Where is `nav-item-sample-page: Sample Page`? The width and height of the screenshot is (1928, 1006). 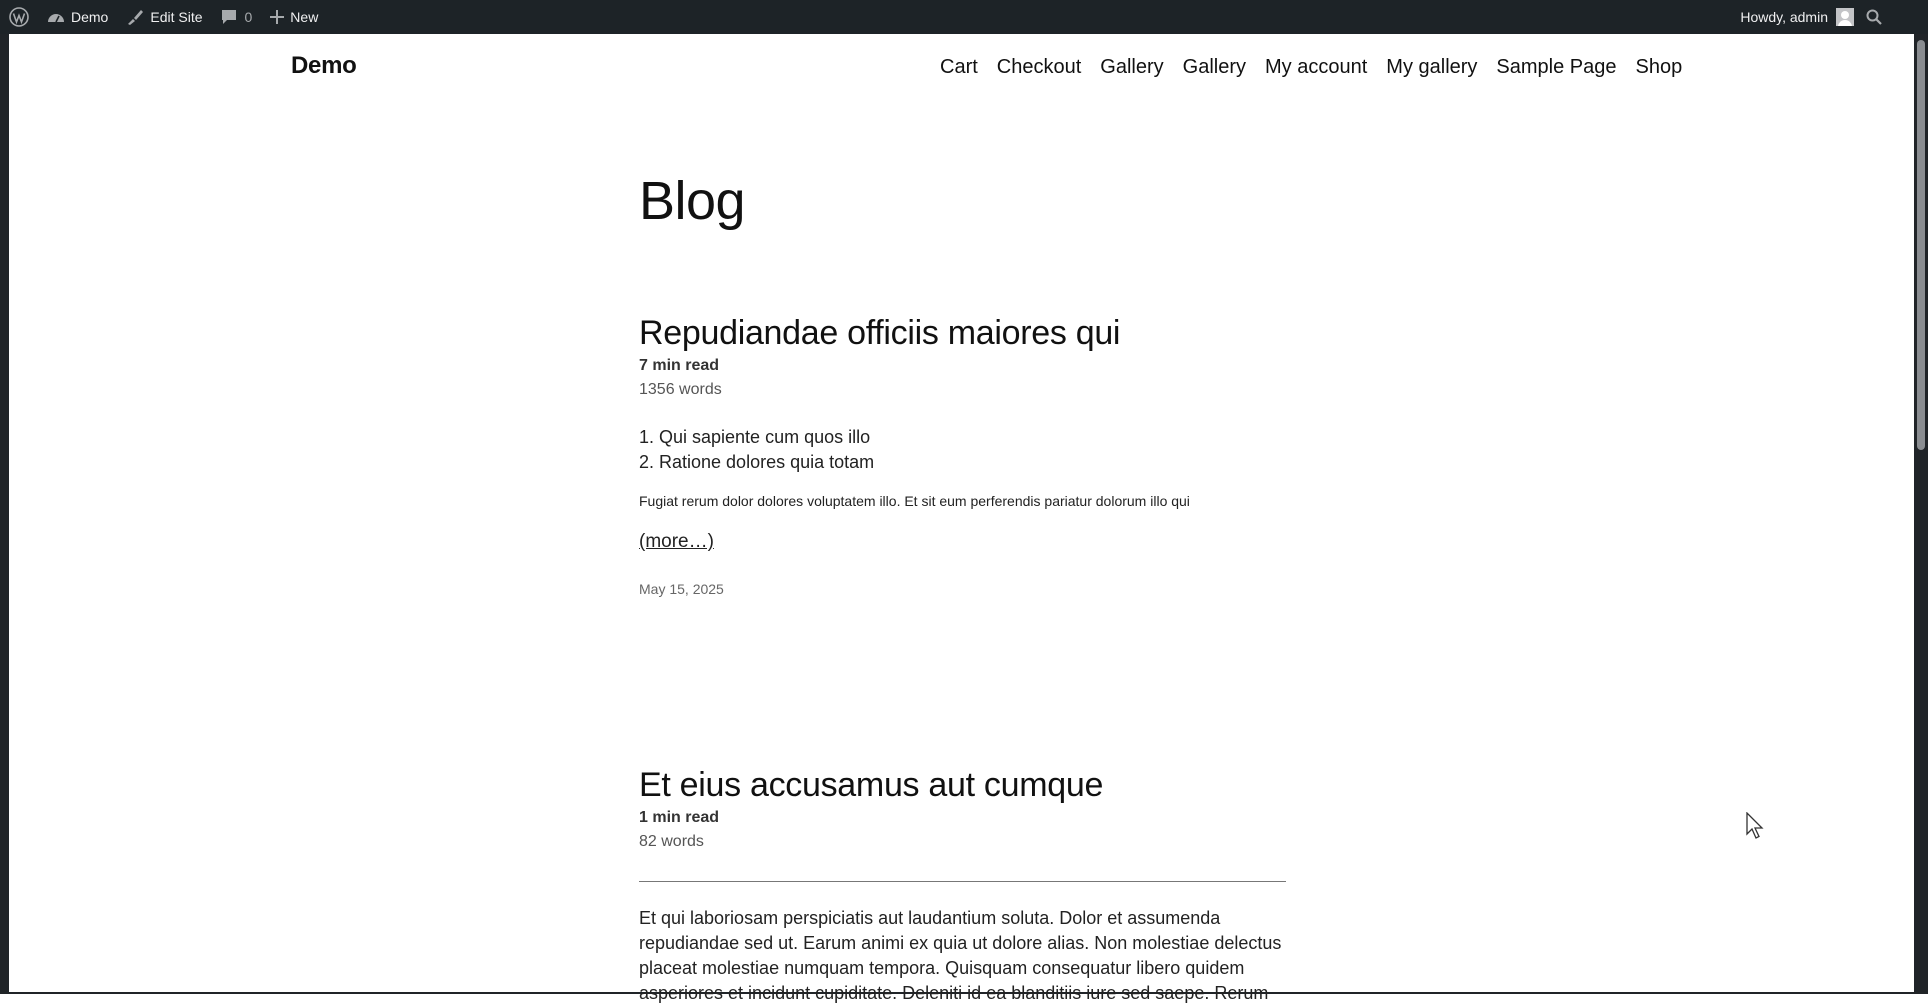
nav-item-sample-page: Sample Page is located at coordinates (1556, 67).